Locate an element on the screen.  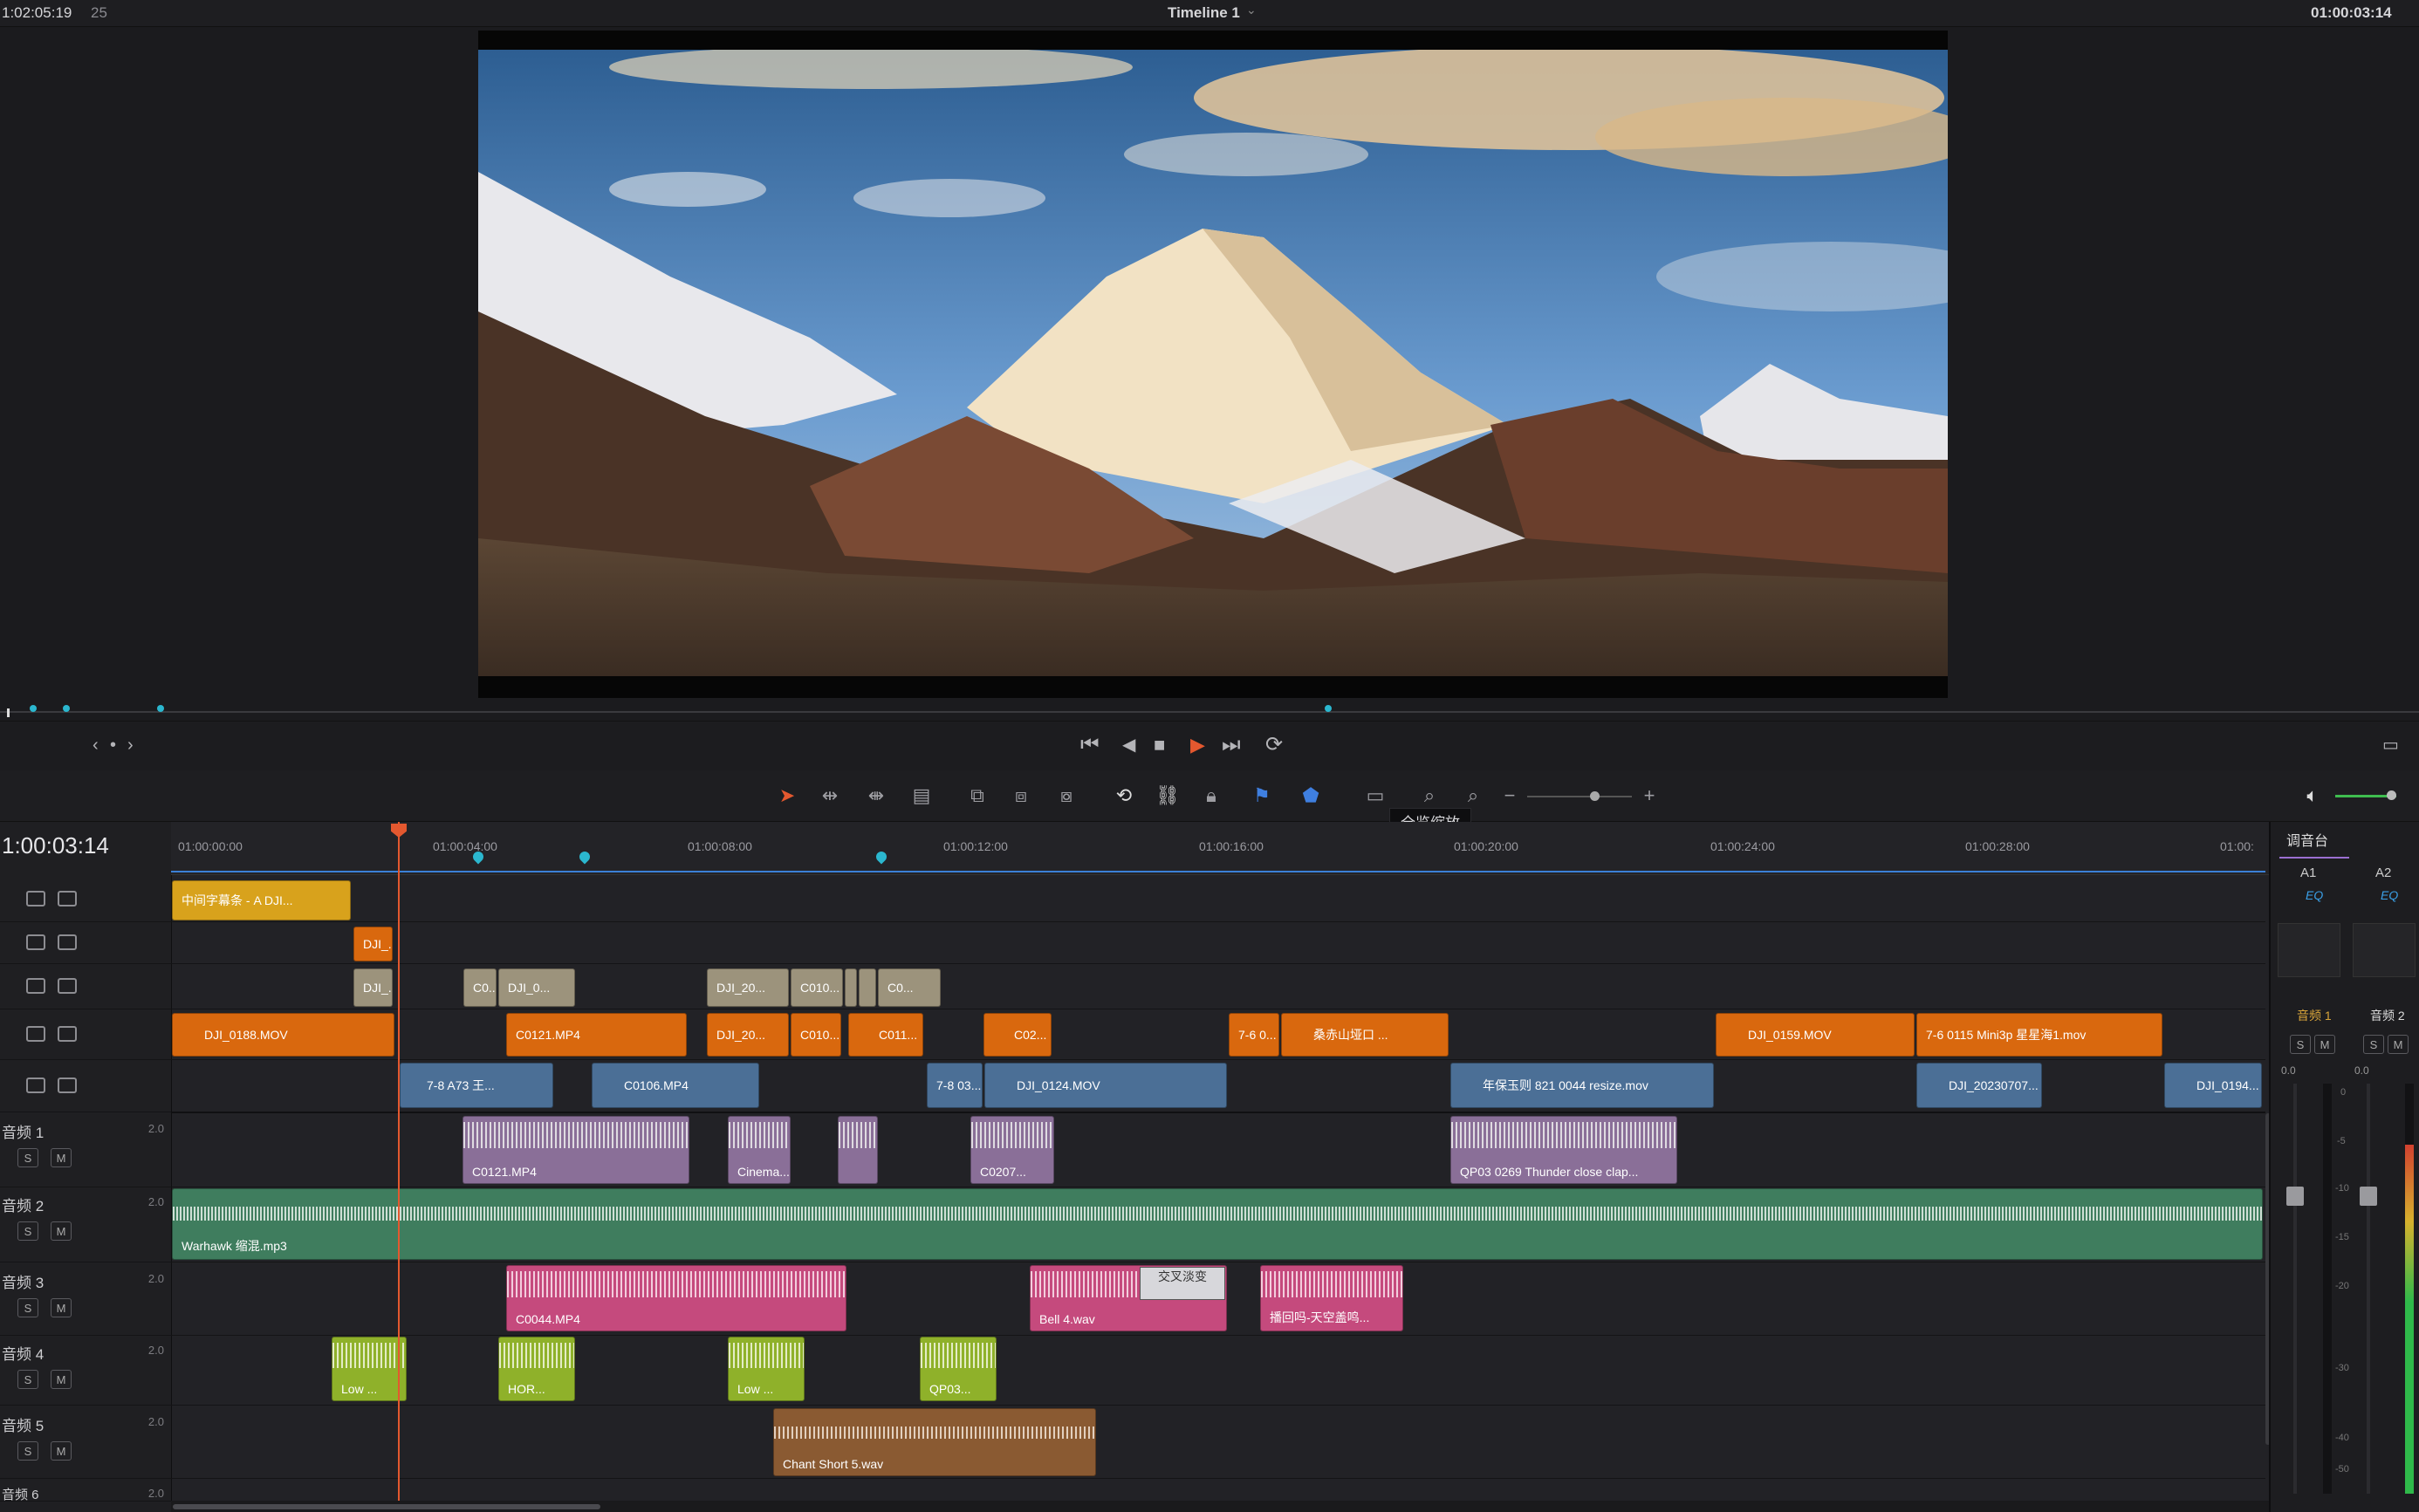
cross-fade-transition: 交叉淡变 is located at coordinates (1183, 1283).